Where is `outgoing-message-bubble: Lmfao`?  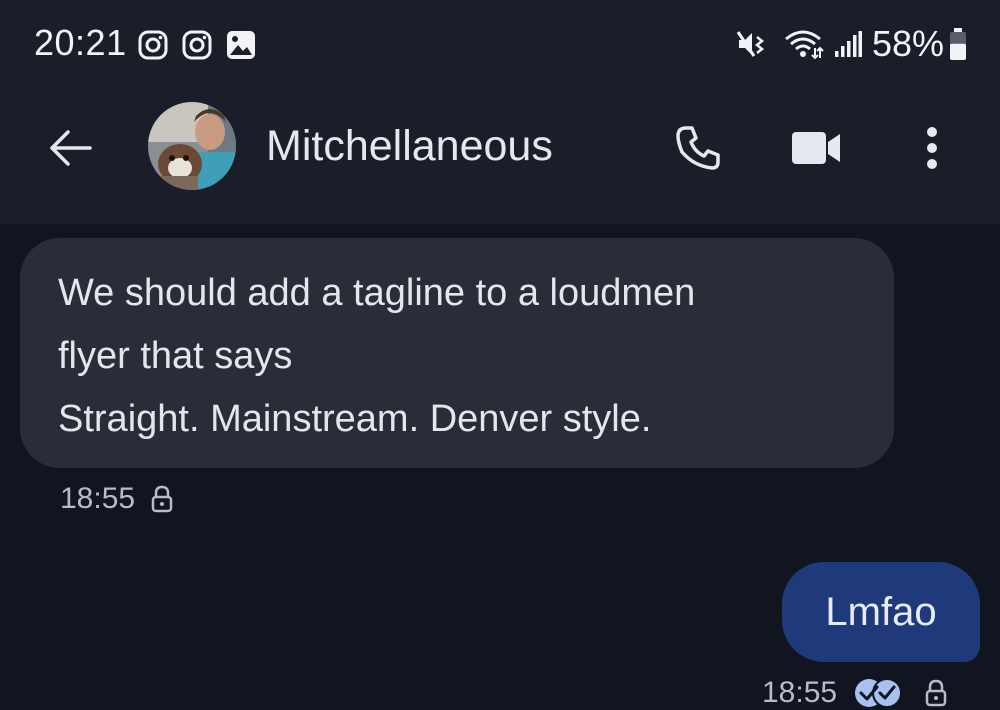
outgoing-message-bubble: Lmfao is located at coordinates (881, 612).